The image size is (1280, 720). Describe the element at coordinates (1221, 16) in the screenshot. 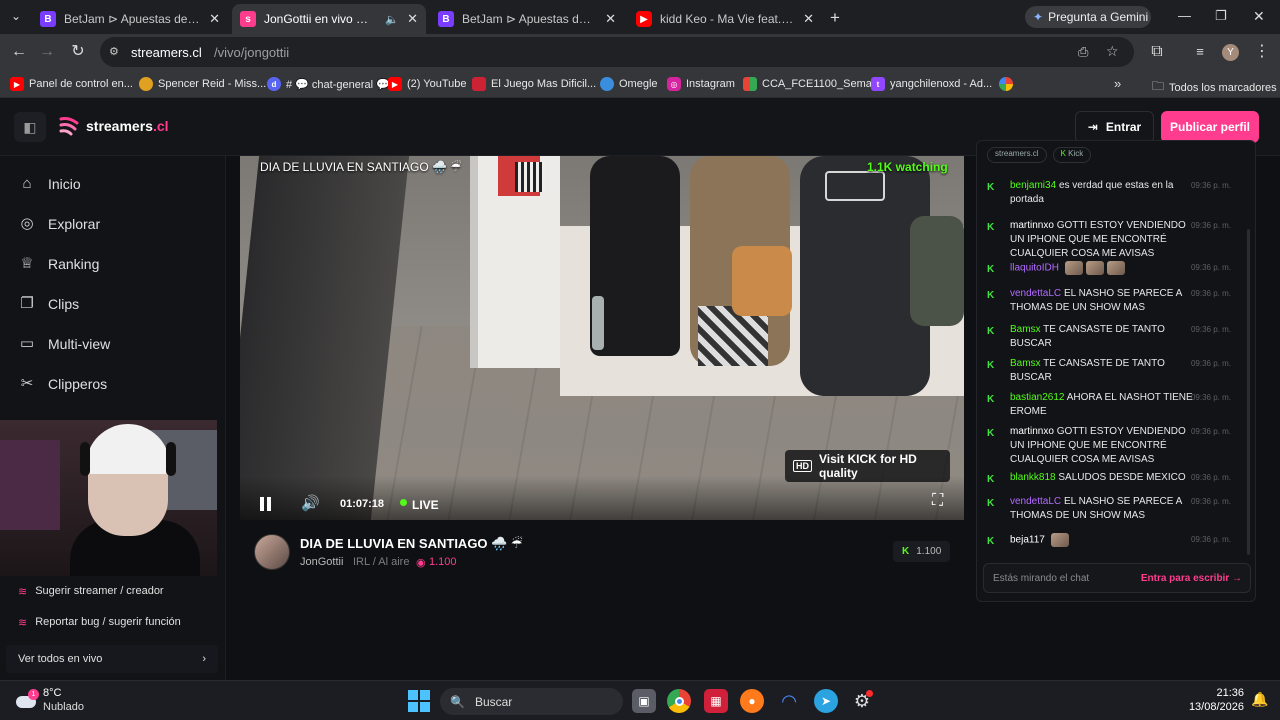

I see `maximize-button: ❐` at that location.